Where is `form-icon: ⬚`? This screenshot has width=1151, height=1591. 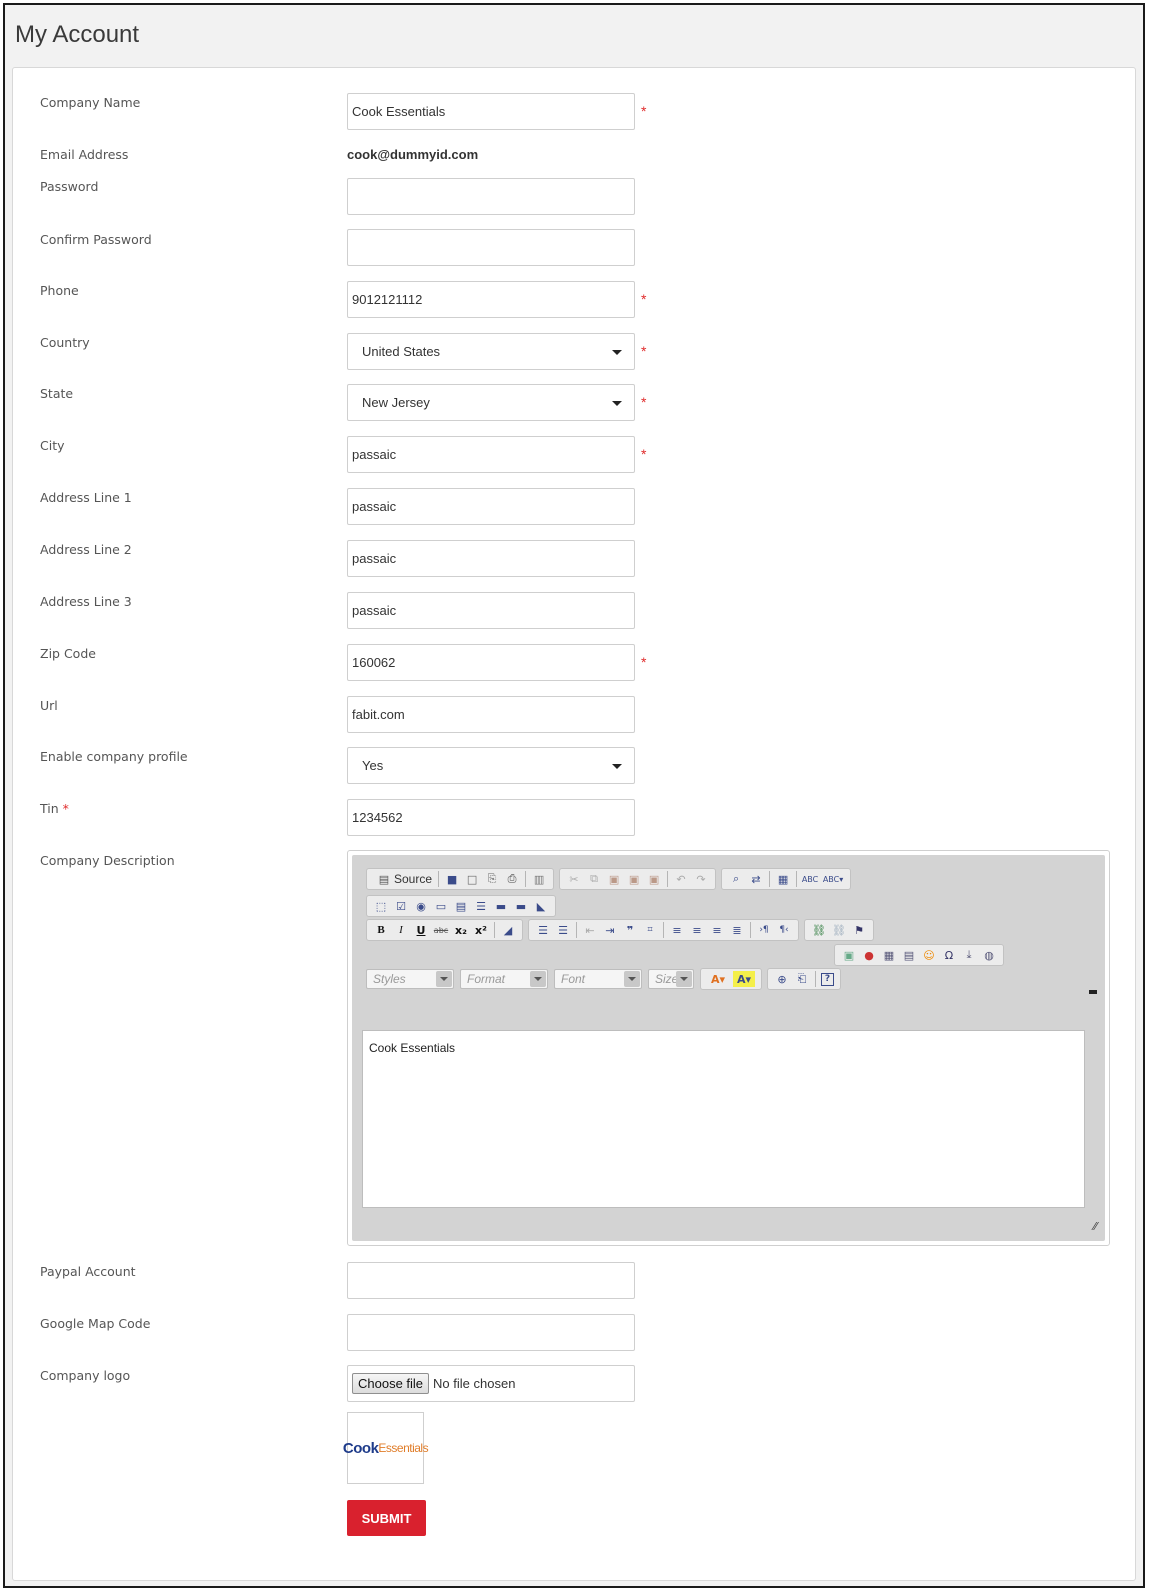 form-icon: ⬚ is located at coordinates (381, 906).